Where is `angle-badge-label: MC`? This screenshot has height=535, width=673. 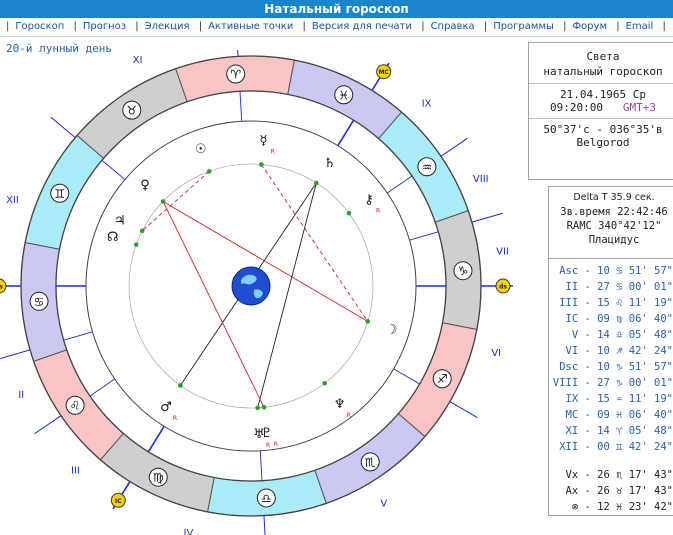 angle-badge-label: MC is located at coordinates (383, 72).